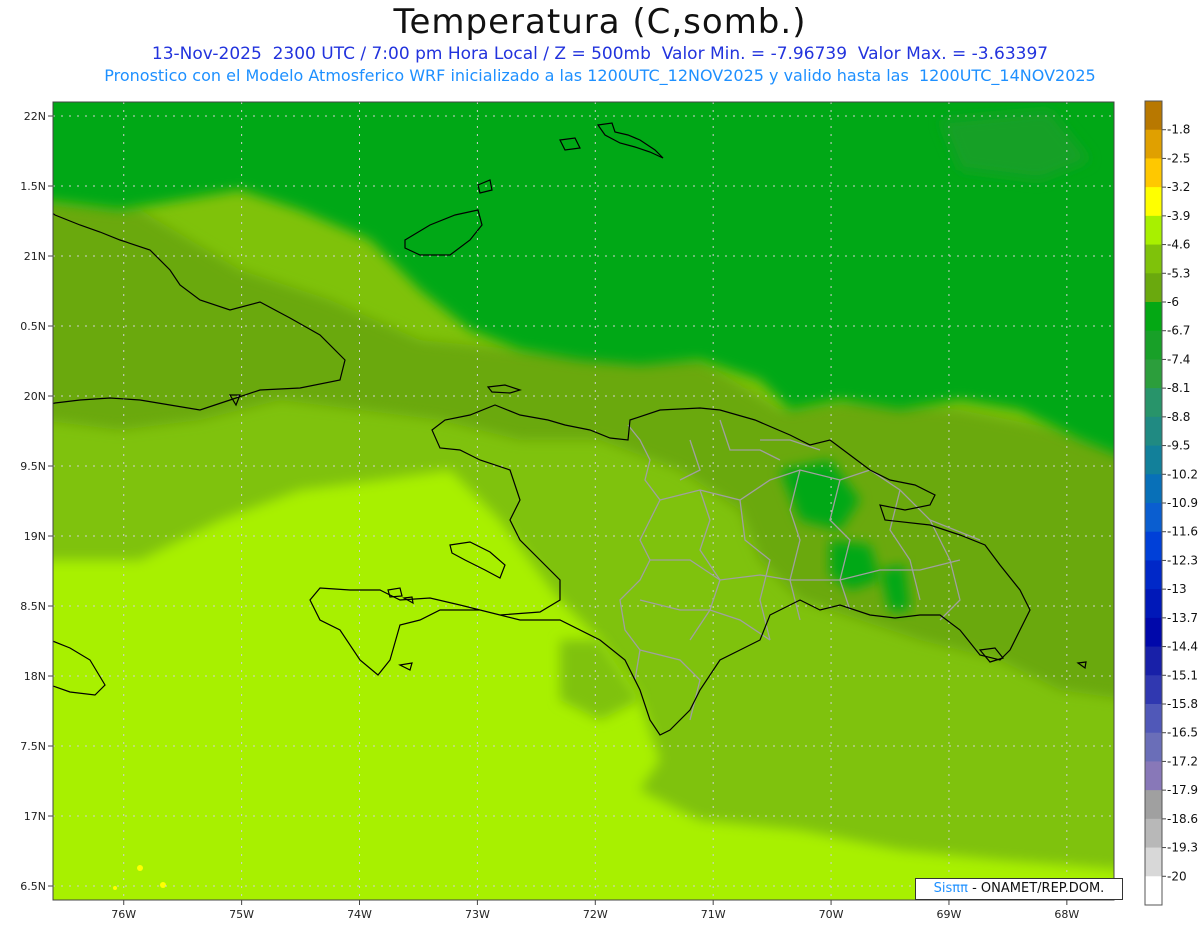 The image size is (1200, 927). I want to click on credit-brand: Sisππ, so click(950, 888).